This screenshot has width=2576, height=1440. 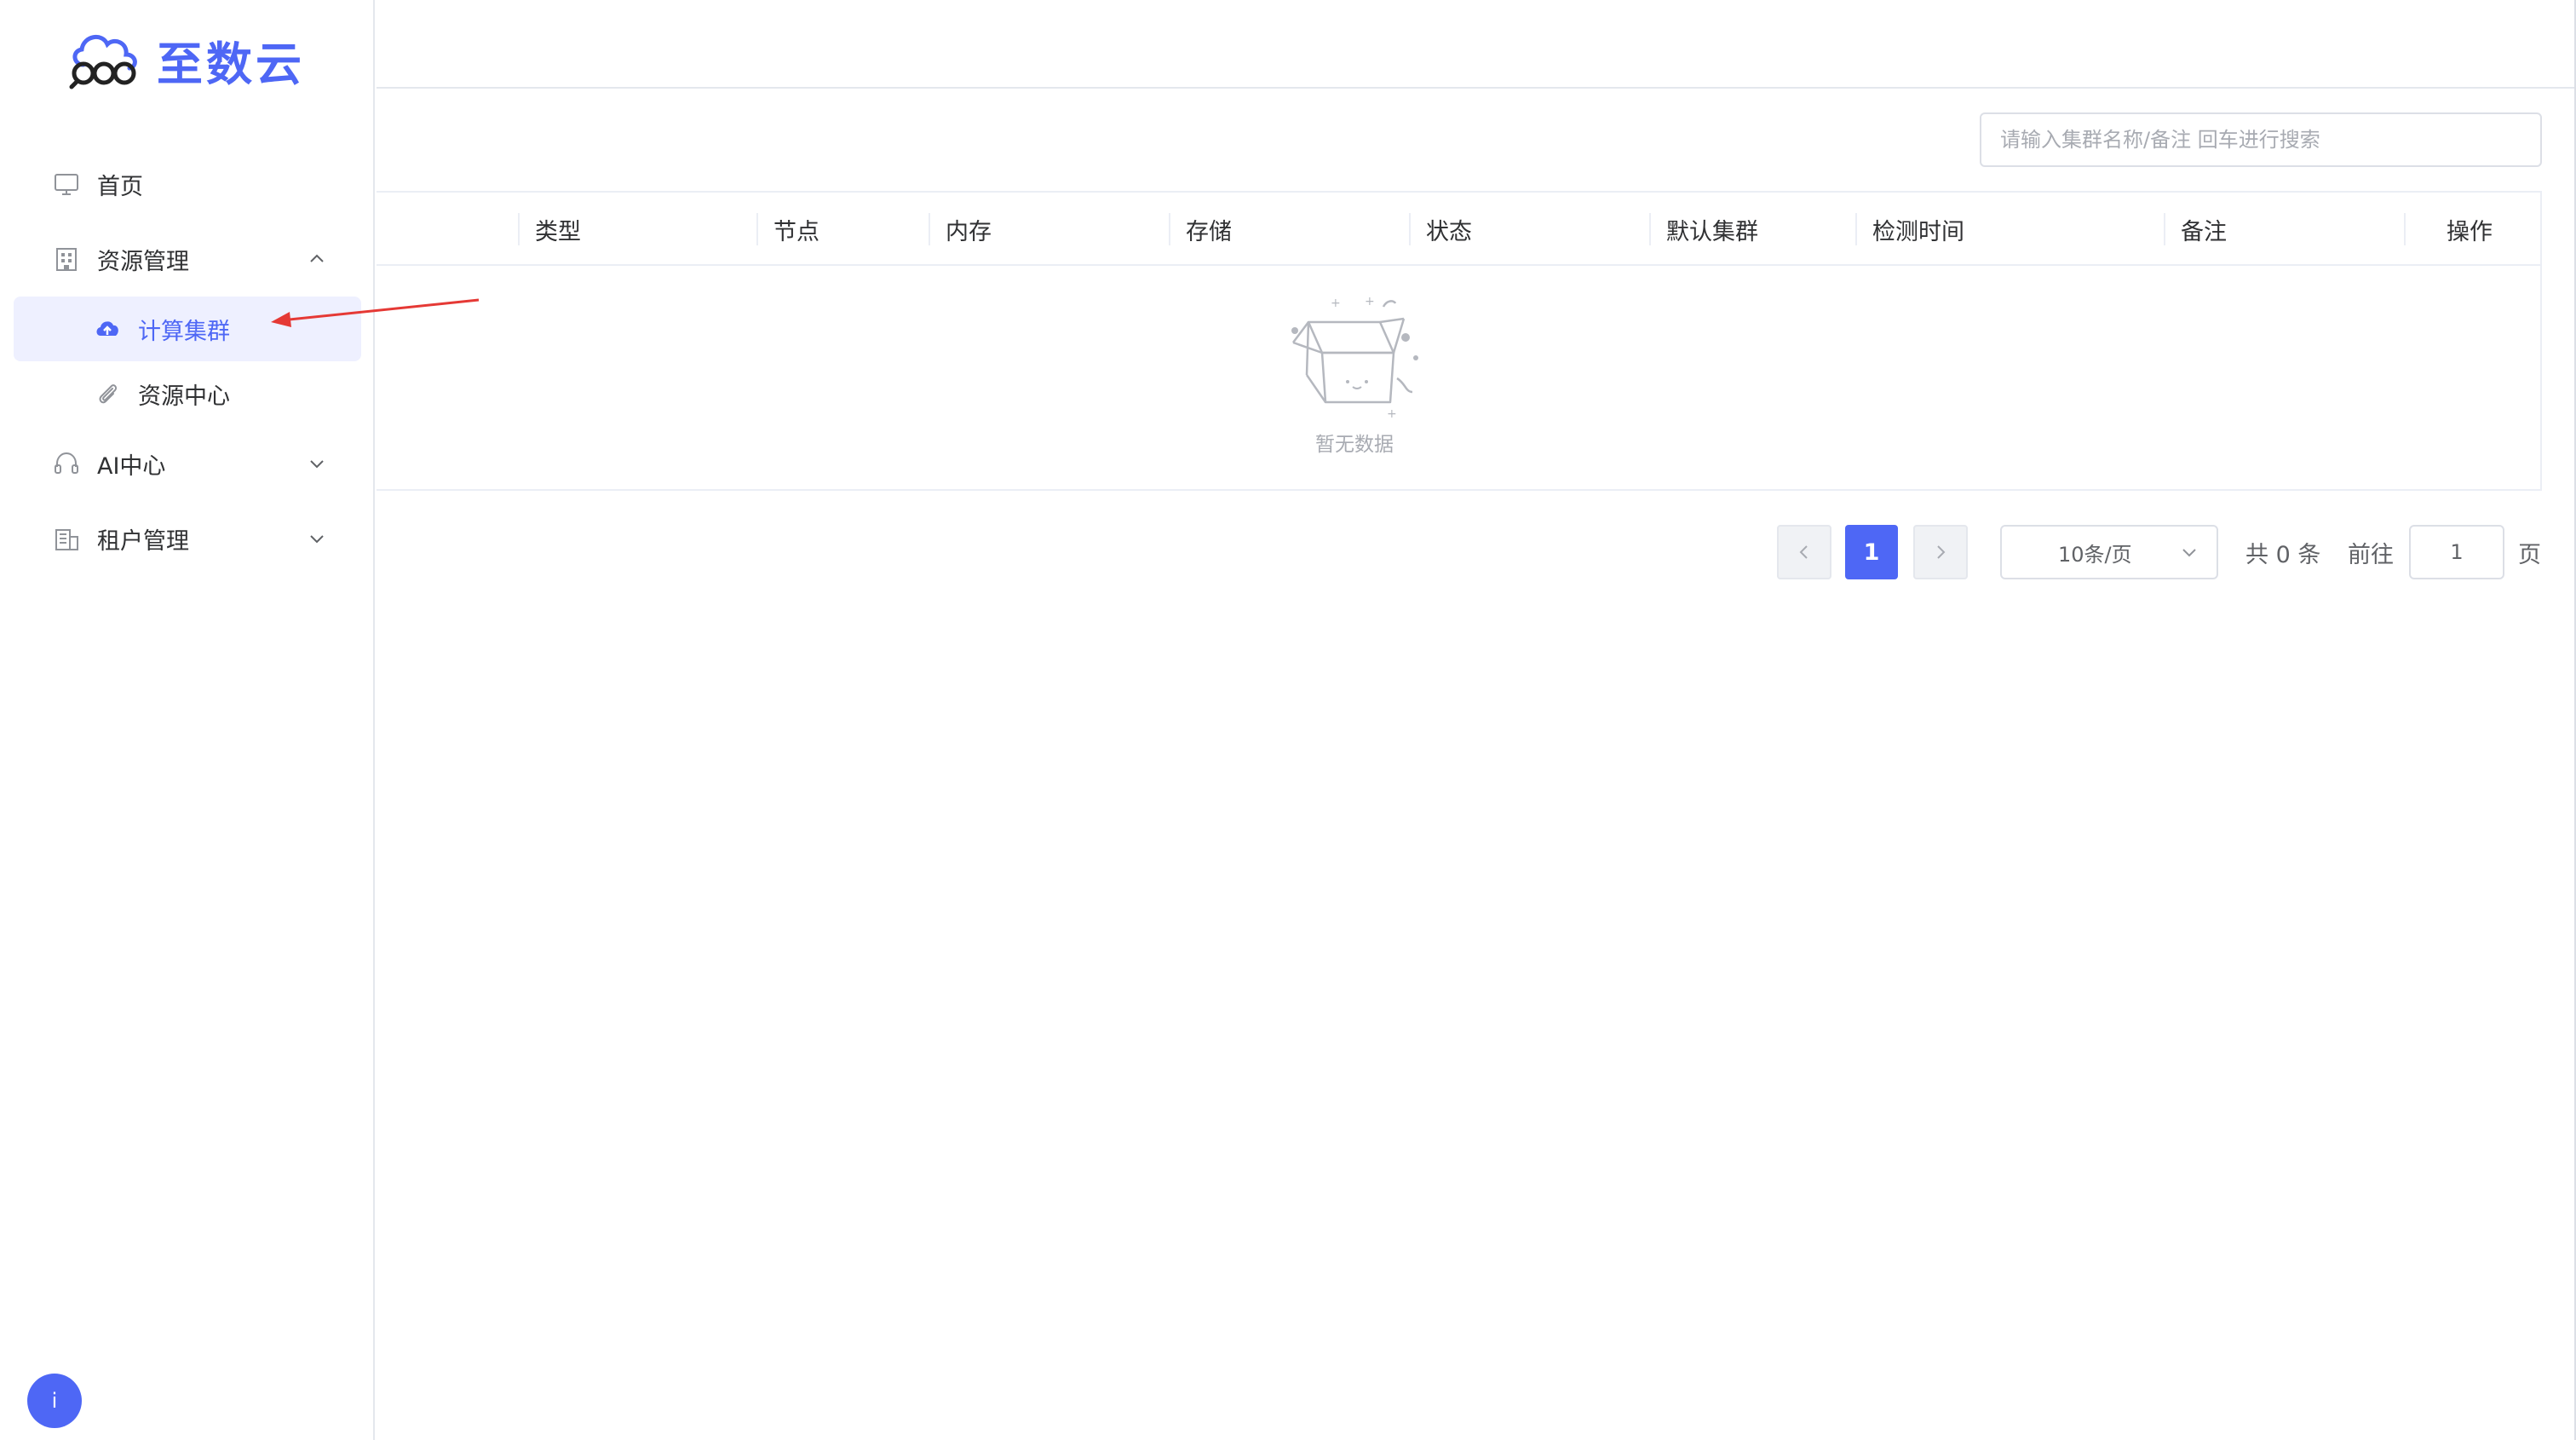 What do you see at coordinates (1449, 229) in the screenshot?
I see `column-header-status: 状态` at bounding box center [1449, 229].